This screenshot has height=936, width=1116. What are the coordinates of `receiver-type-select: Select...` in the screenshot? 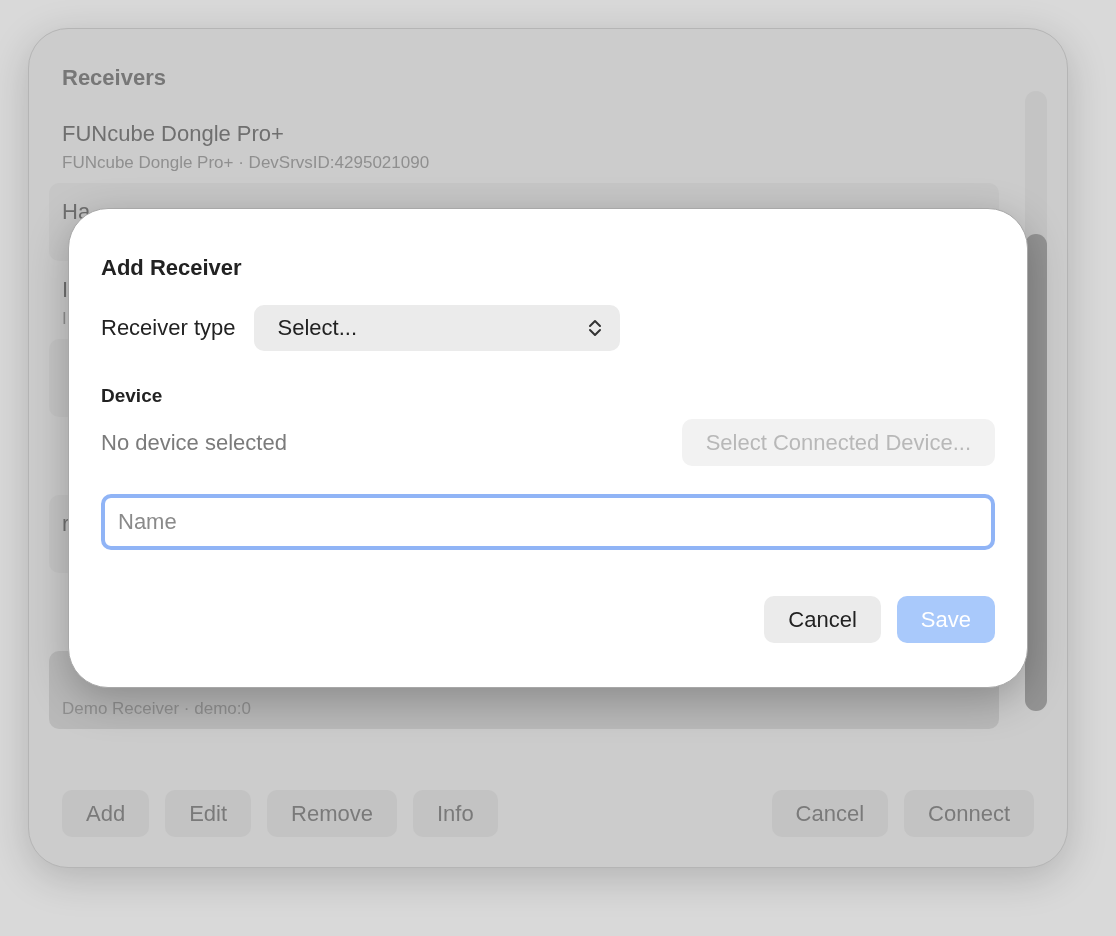 It's located at (436, 328).